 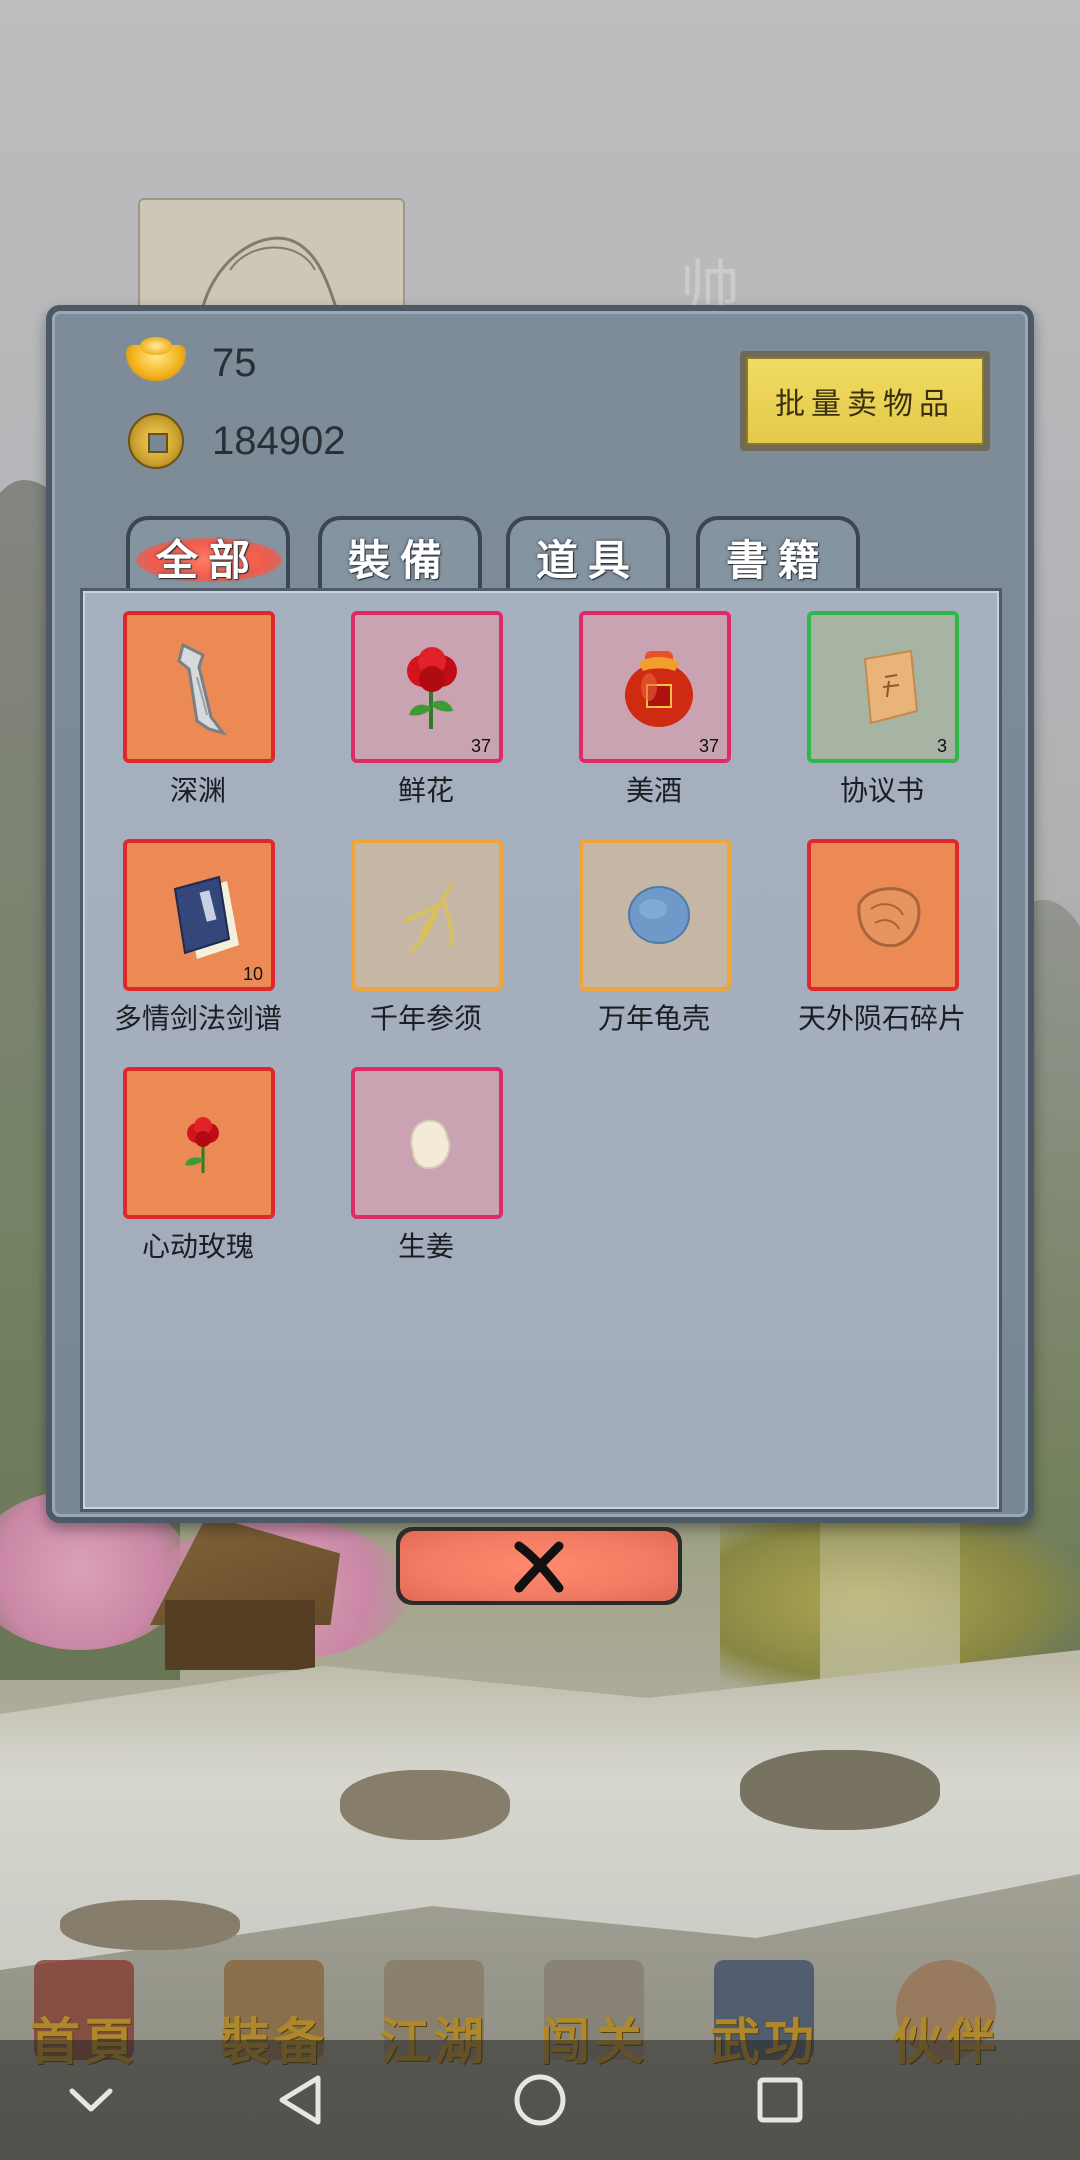 I want to click on tab-books: 書籍, so click(x=778, y=555).